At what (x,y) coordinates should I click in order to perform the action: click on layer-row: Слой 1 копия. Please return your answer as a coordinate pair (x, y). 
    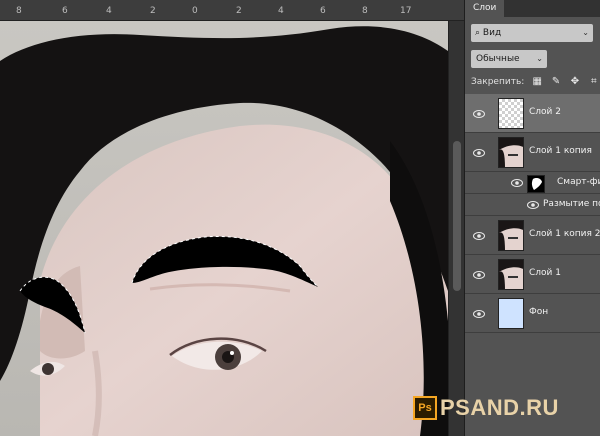
    Looking at the image, I should click on (532, 152).